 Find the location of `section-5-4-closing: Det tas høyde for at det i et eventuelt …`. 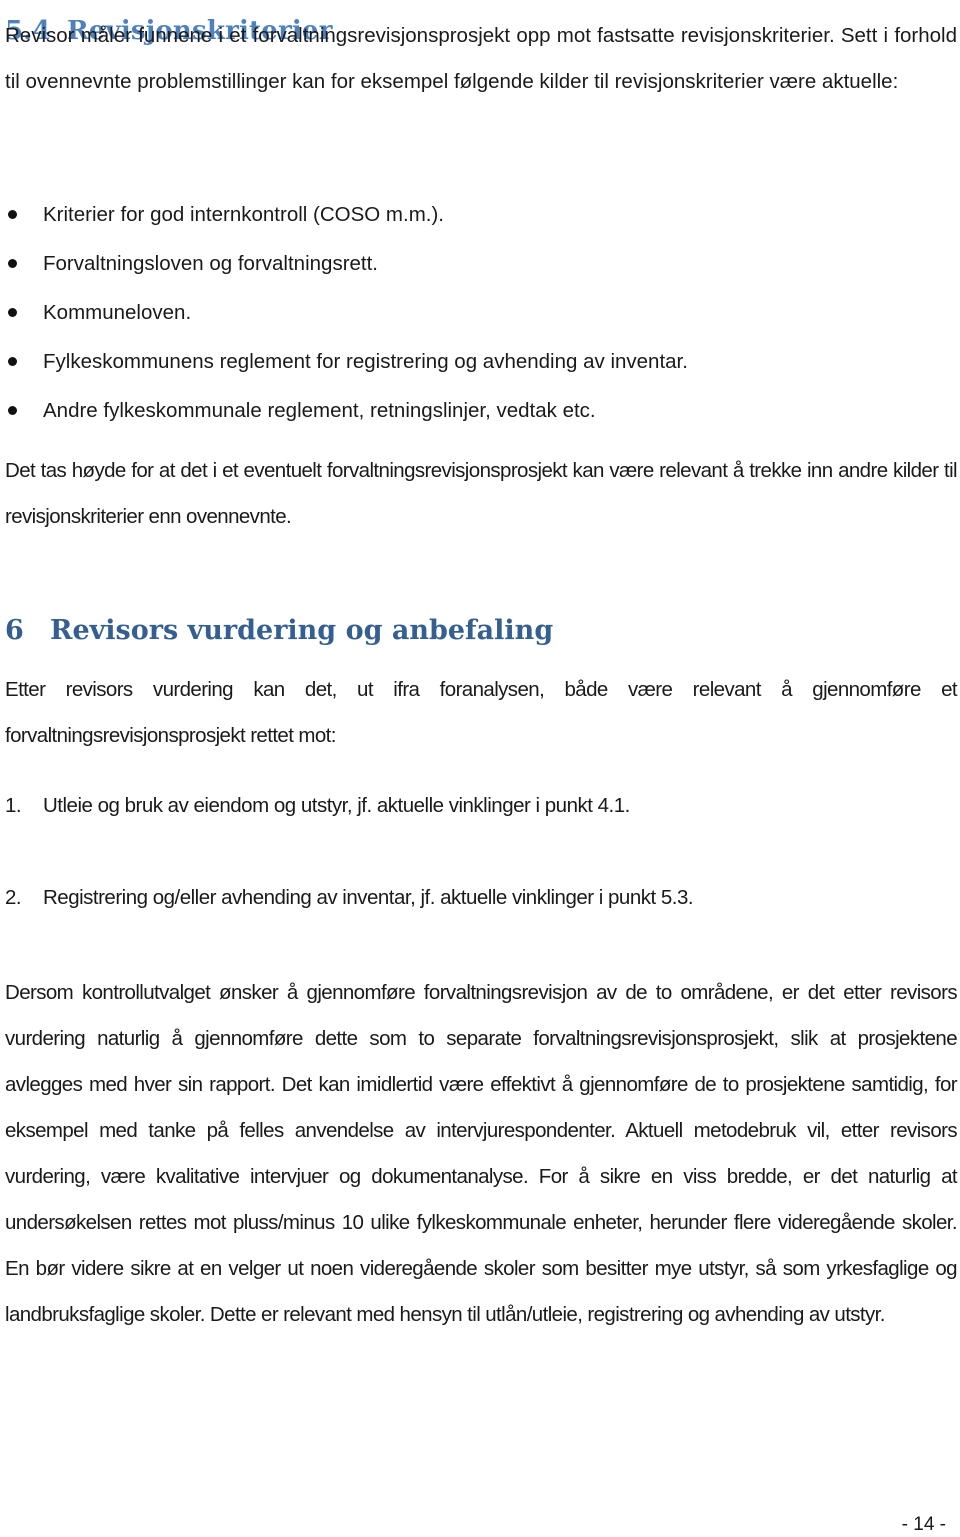

section-5-4-closing: Det tas høyde for at det i et eventuelt … is located at coordinates (481, 493).